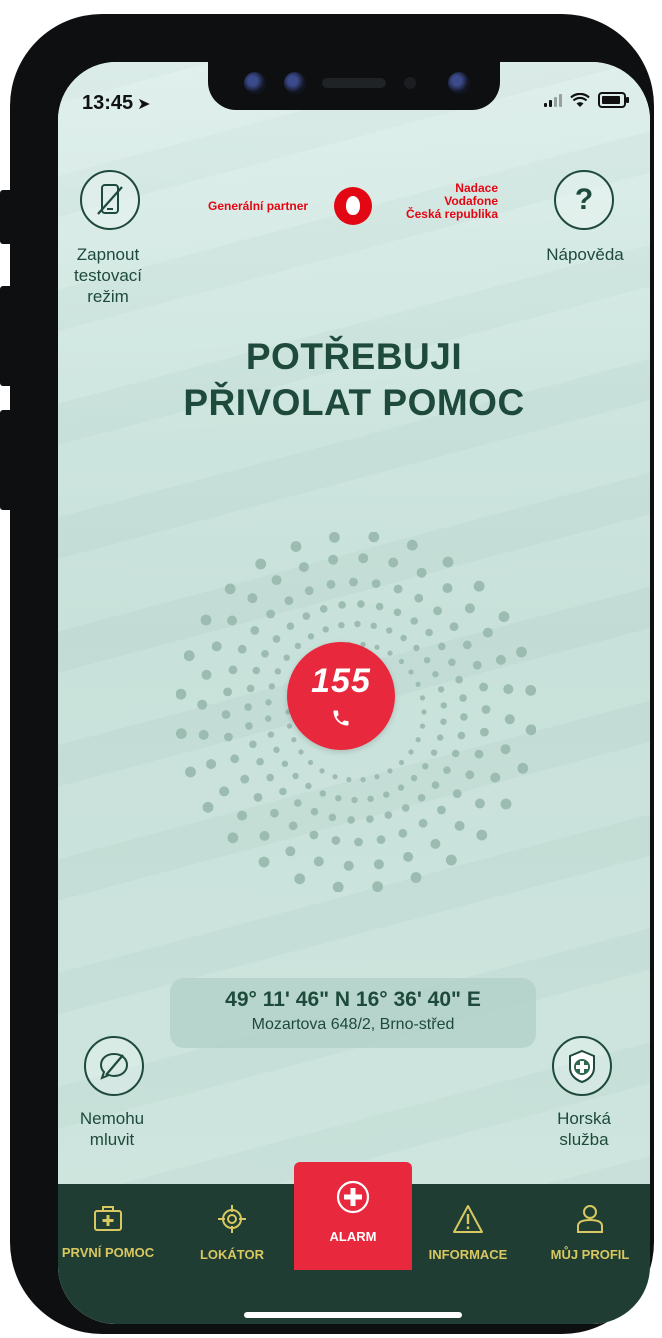 This screenshot has height=1338, width=662. I want to click on test-mode-button, so click(110, 200).